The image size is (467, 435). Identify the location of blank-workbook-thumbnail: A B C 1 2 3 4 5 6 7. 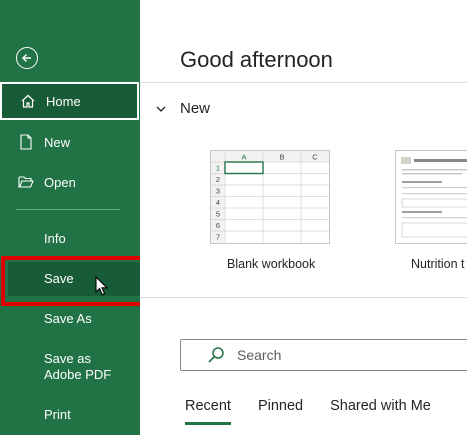
(270, 197).